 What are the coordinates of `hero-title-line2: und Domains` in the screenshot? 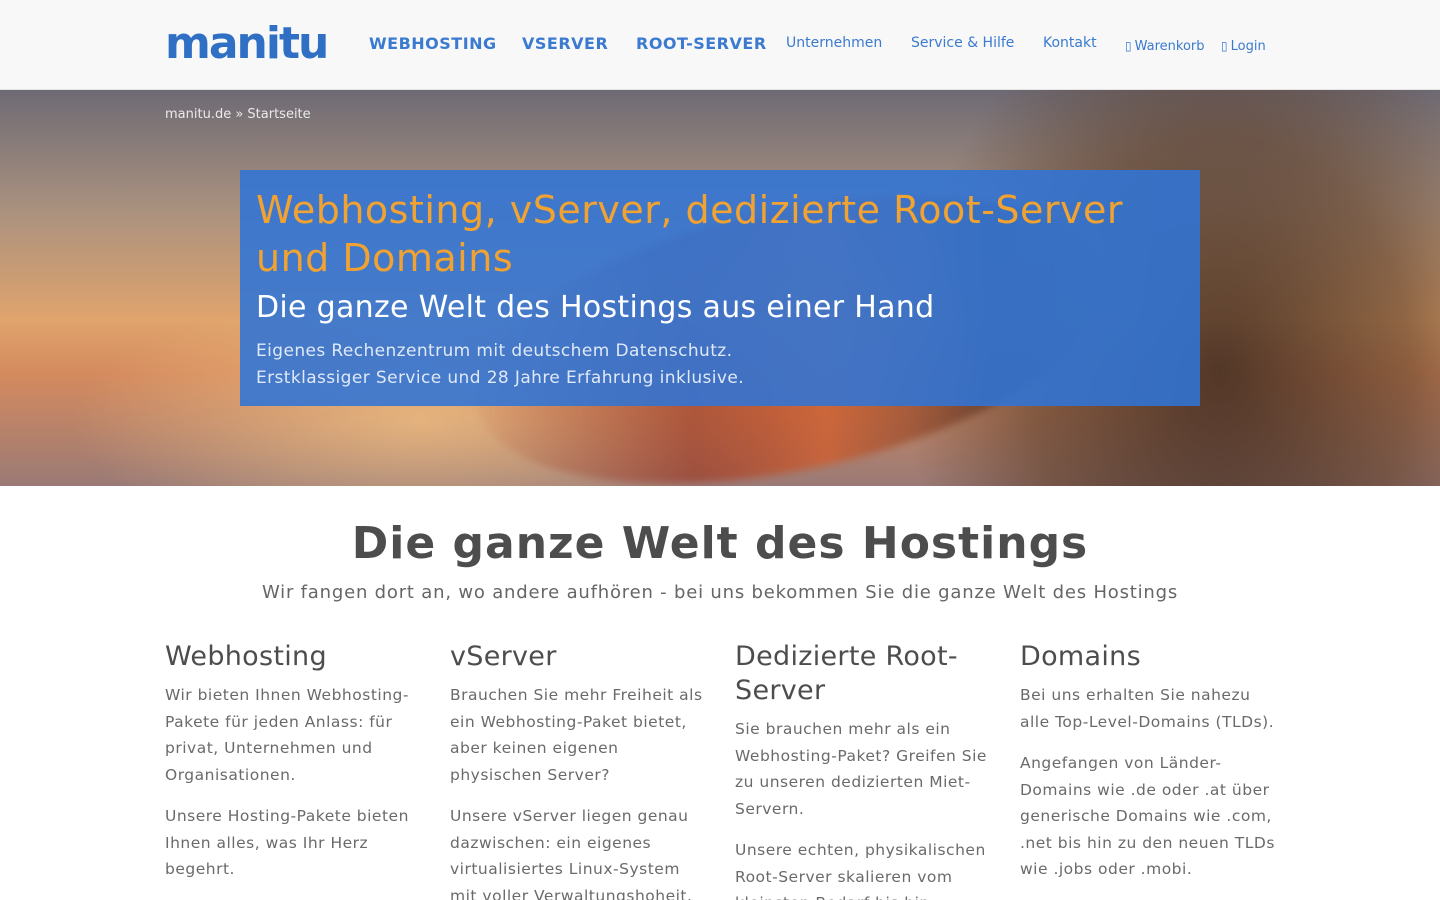 It's located at (385, 258).